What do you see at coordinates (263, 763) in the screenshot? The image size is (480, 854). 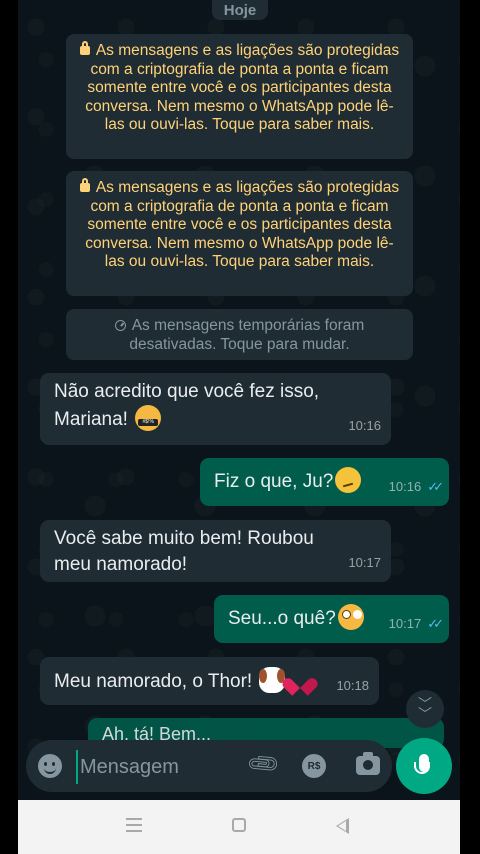 I see `attachment-icon: 📎︎` at bounding box center [263, 763].